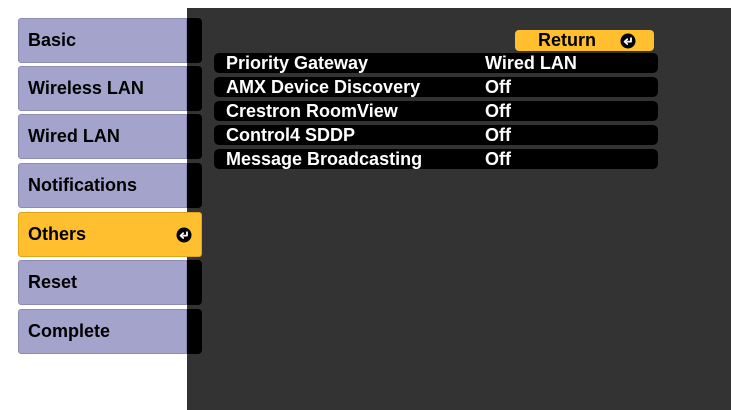  I want to click on setting-row-control4-sddp: Control4 SDDP Off, so click(436, 135).